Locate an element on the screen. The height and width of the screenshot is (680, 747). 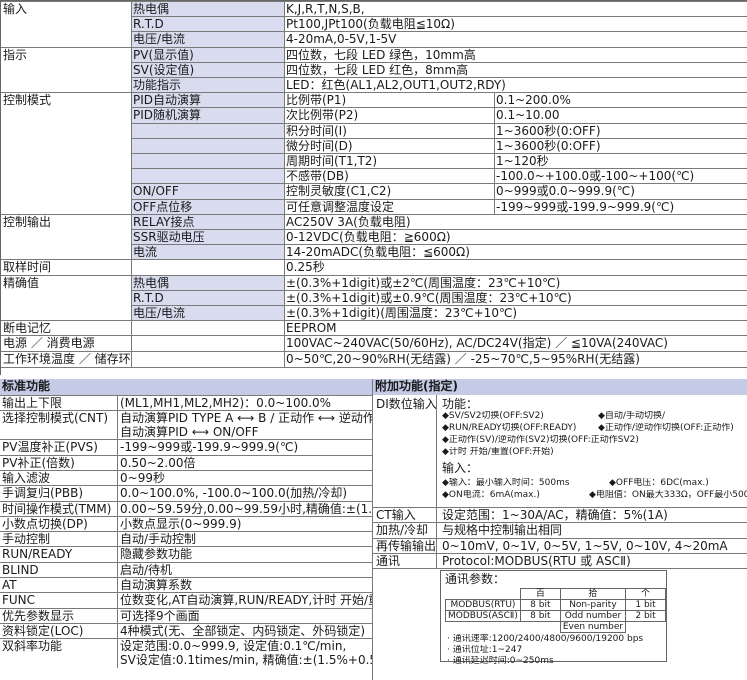
function-value-line: 自动演算PID TYPE A ⟷ B / 正动作 ⟷ 逆动作 is located at coordinates (246, 418).